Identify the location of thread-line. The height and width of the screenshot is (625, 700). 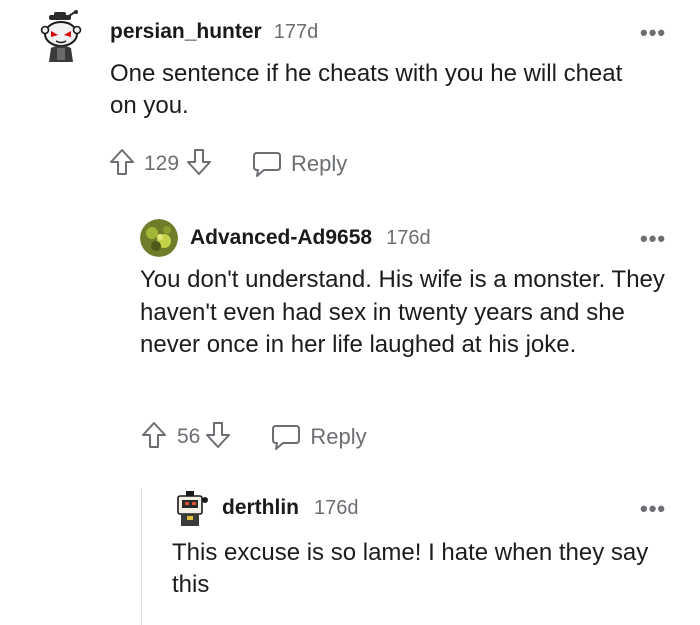
(141, 556).